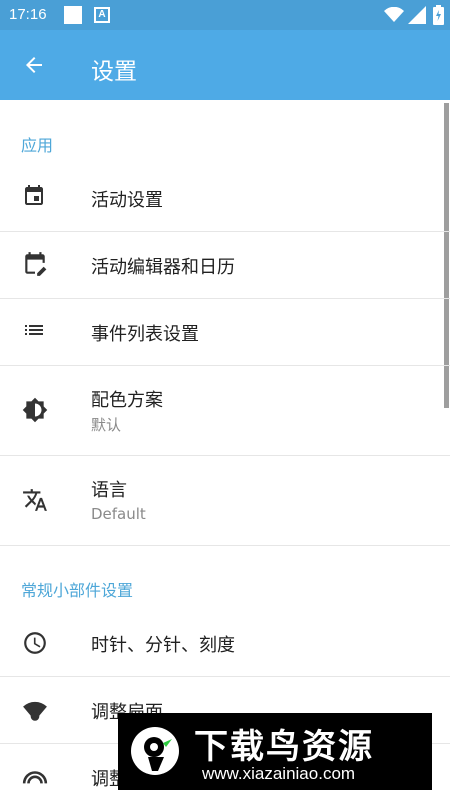 This screenshot has width=450, height=810. What do you see at coordinates (28, 14) in the screenshot?
I see `status-time: 17:16` at bounding box center [28, 14].